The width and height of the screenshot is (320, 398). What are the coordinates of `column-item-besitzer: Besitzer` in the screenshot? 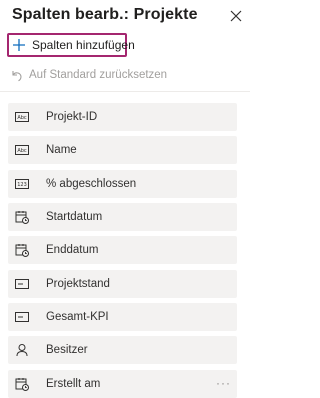 It's located at (122, 350).